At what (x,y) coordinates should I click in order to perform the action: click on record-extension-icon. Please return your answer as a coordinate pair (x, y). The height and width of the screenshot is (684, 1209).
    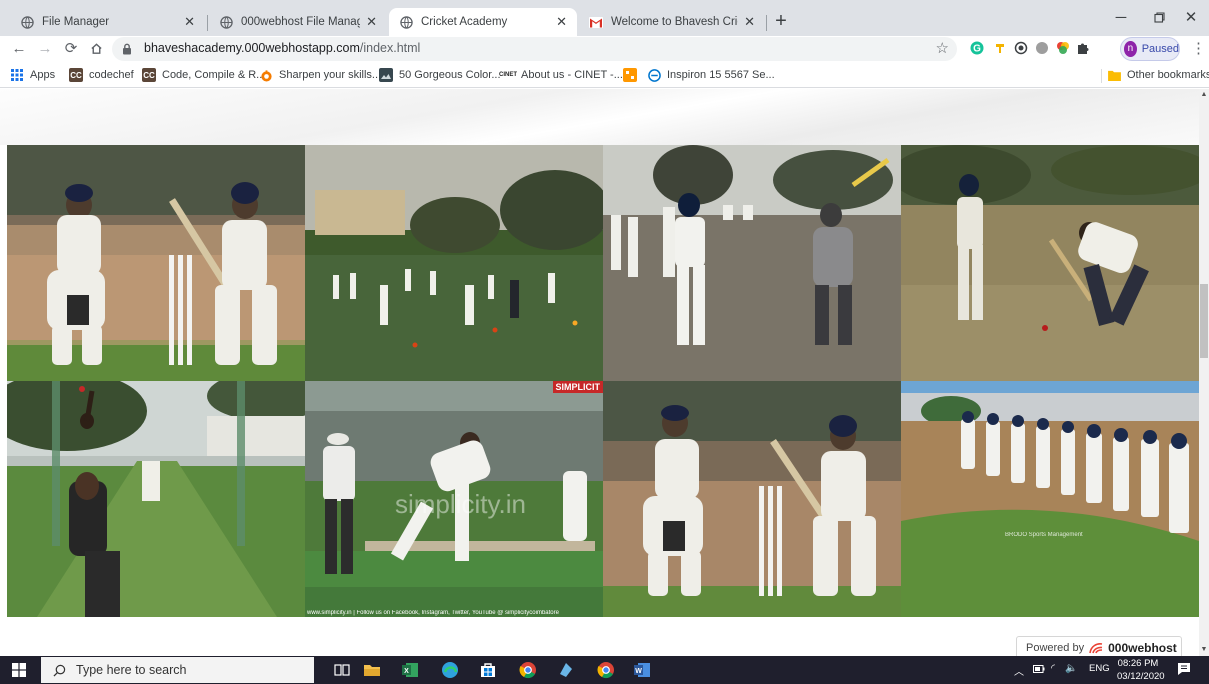
    Looking at the image, I should click on (1021, 48).